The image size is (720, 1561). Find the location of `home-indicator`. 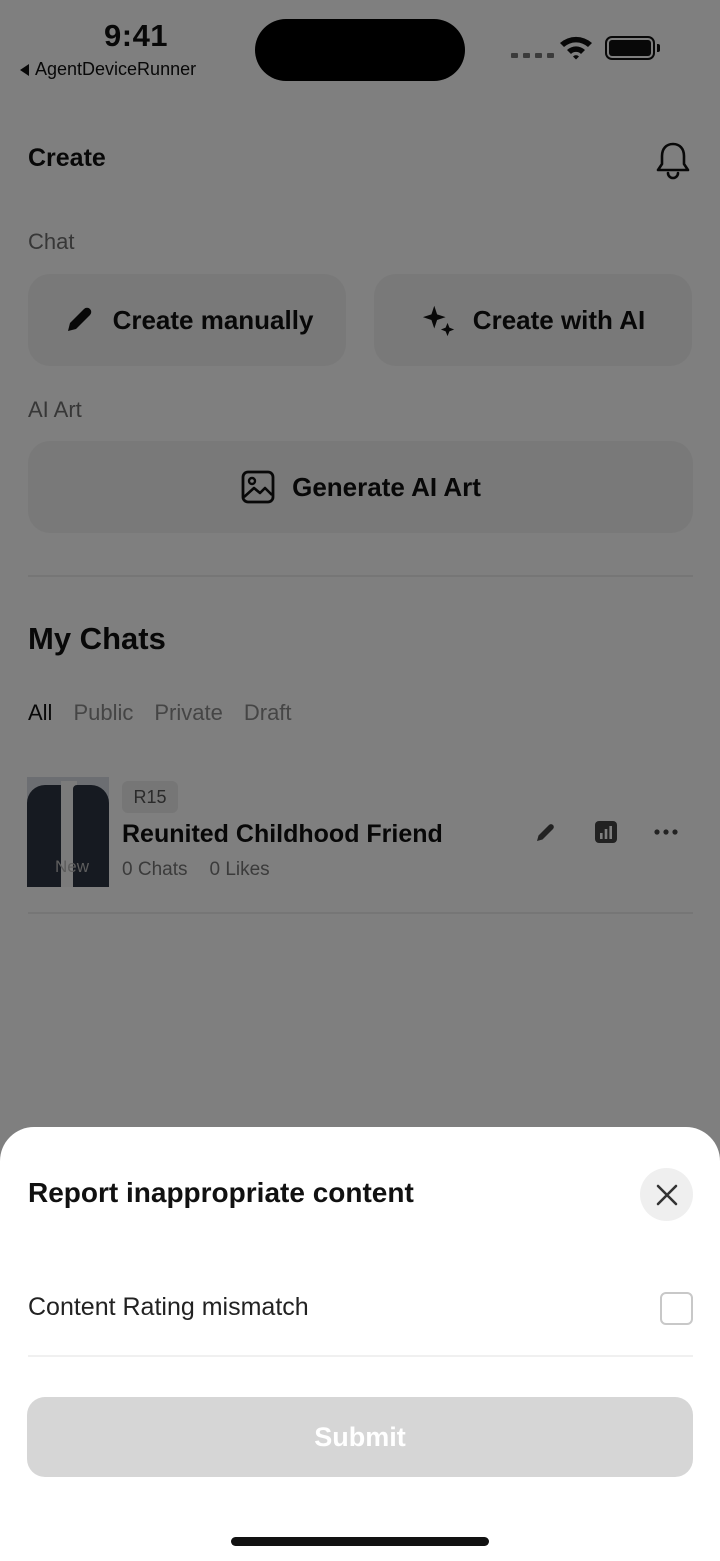

home-indicator is located at coordinates (360, 1541).